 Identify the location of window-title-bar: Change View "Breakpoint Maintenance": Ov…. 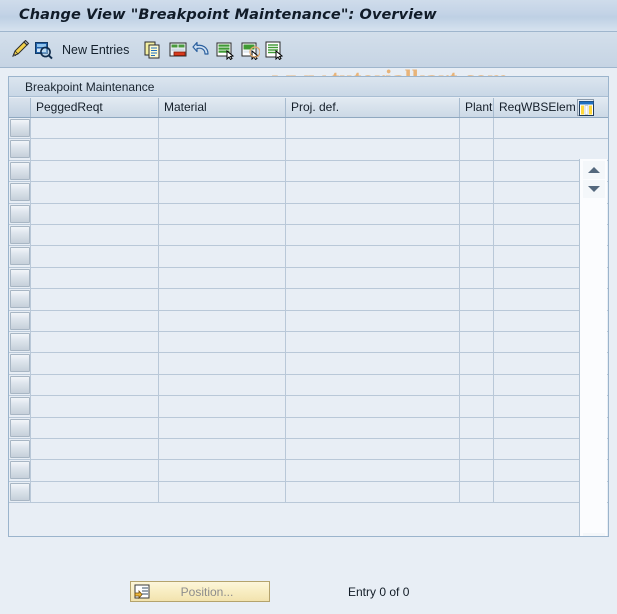
(308, 16).